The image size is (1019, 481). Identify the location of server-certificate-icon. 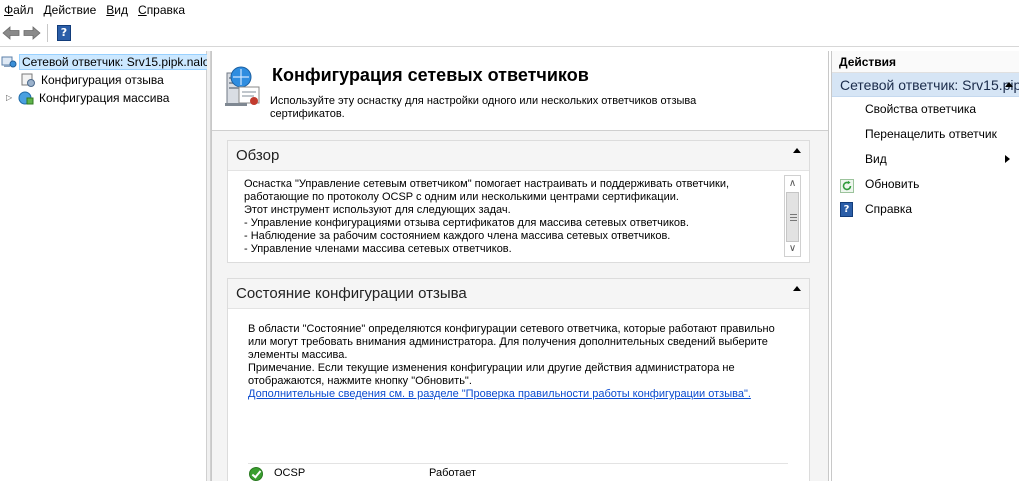
(242, 86).